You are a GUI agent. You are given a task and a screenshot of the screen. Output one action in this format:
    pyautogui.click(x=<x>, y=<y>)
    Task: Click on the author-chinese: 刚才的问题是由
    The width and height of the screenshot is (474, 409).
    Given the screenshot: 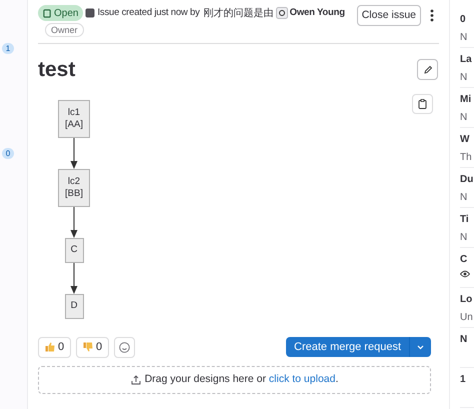 What is the action you would take?
    pyautogui.click(x=239, y=13)
    